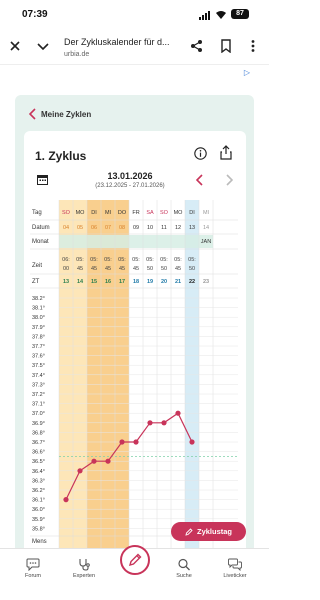 This screenshot has width=320, height=600. I want to click on weekday-label: SA, so click(150, 213).